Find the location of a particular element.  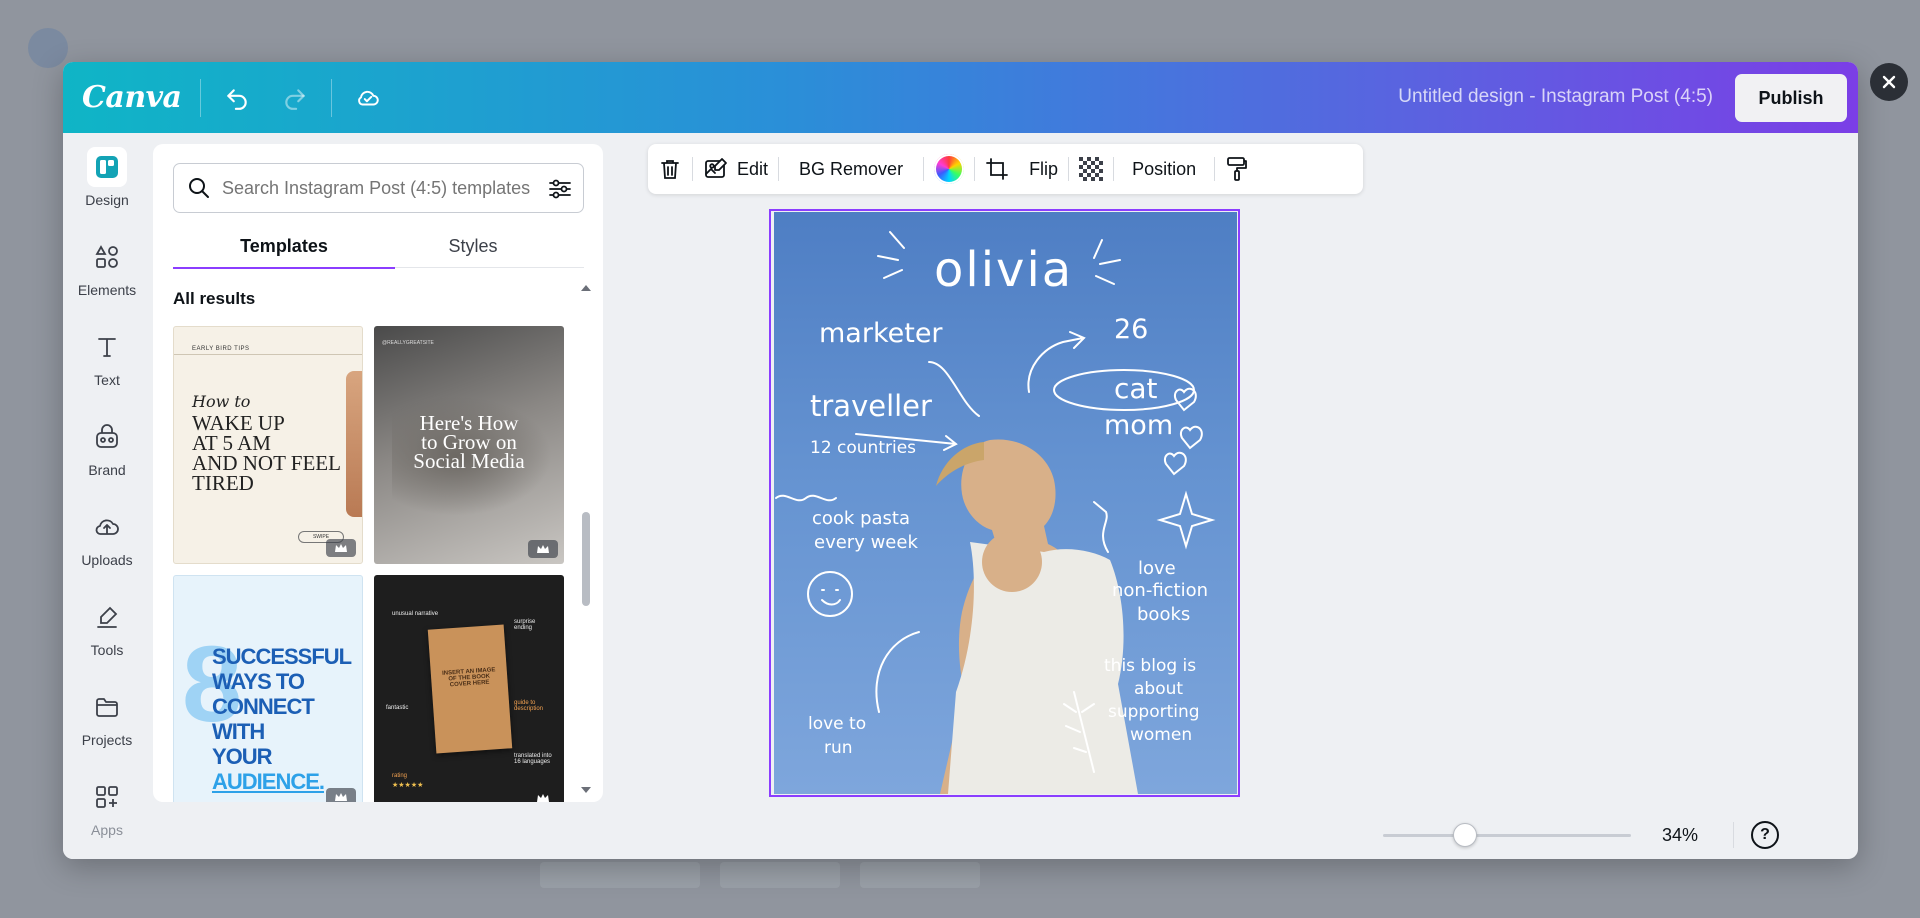

rail-item-design: Design is located at coordinates (107, 187).